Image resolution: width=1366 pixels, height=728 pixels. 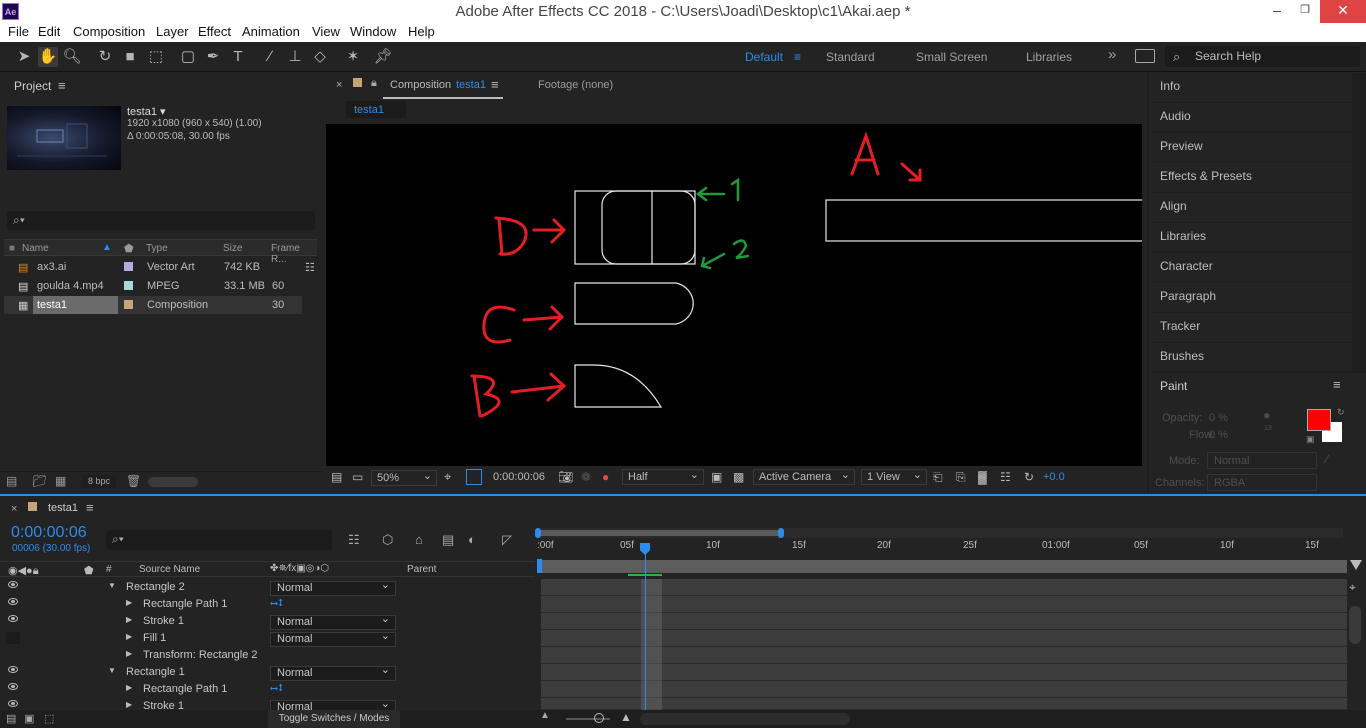 I want to click on swap-colors-icon: ↻, so click(x=1341, y=412).